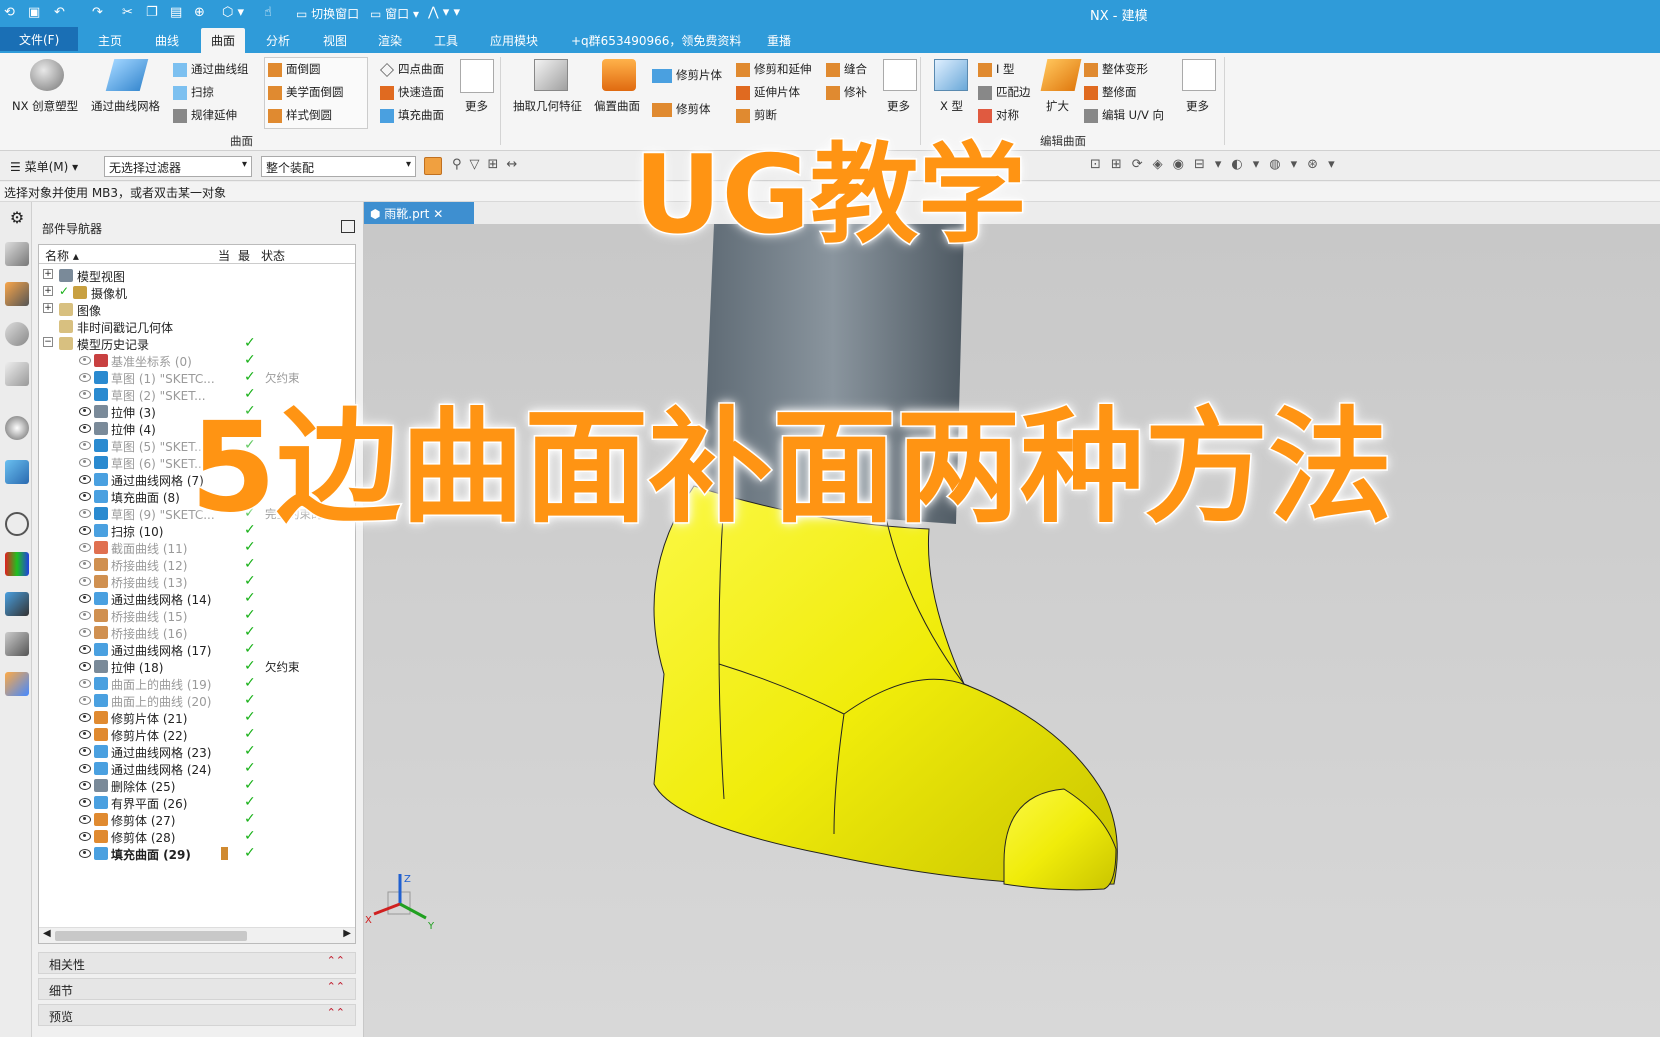 Image resolution: width=1660 pixels, height=1037 pixels. What do you see at coordinates (197, 837) in the screenshot?
I see `history-feature-row: 修剪体 (28) ✓` at bounding box center [197, 837].